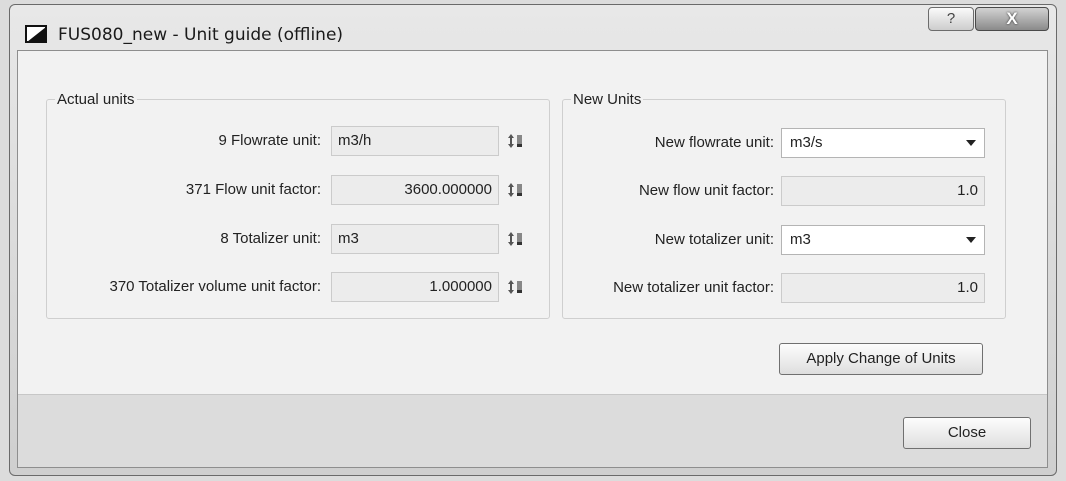  Describe the element at coordinates (714, 239) in the screenshot. I see `new-totalizer-unit-label: New totalizer unit:` at that location.